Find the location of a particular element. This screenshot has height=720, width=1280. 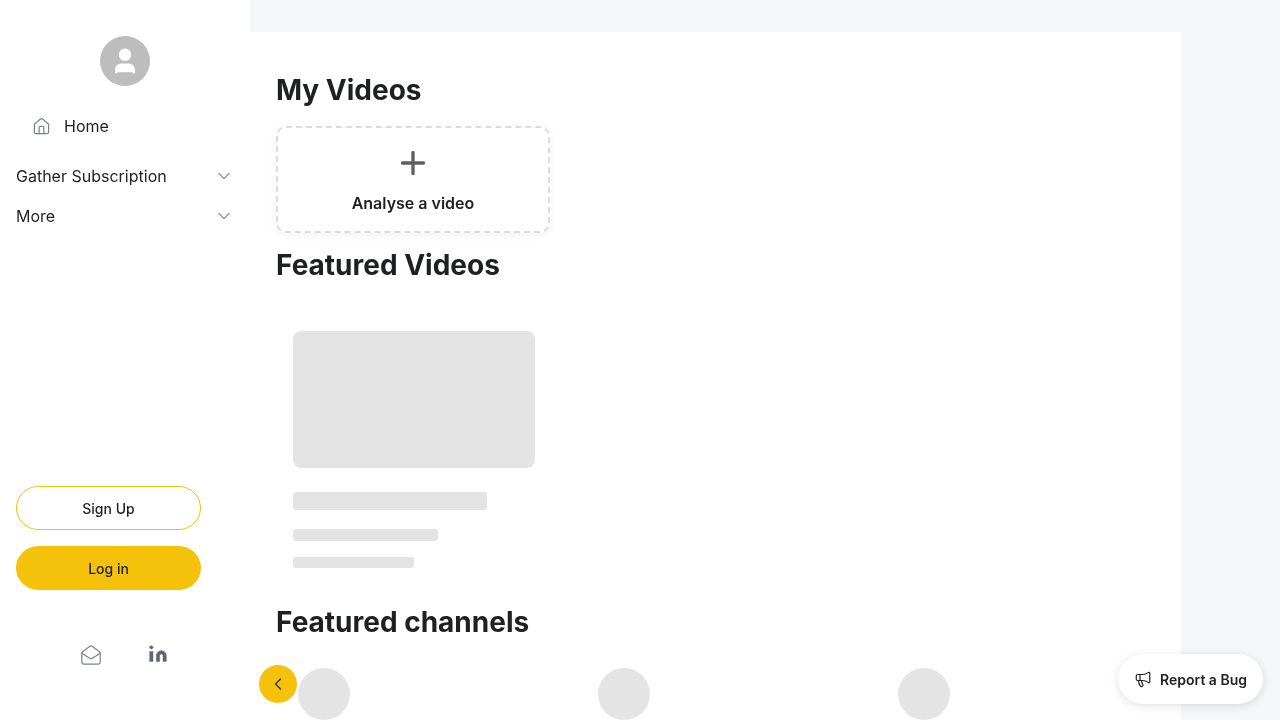

menu-dropdown: More is located at coordinates (125, 216).